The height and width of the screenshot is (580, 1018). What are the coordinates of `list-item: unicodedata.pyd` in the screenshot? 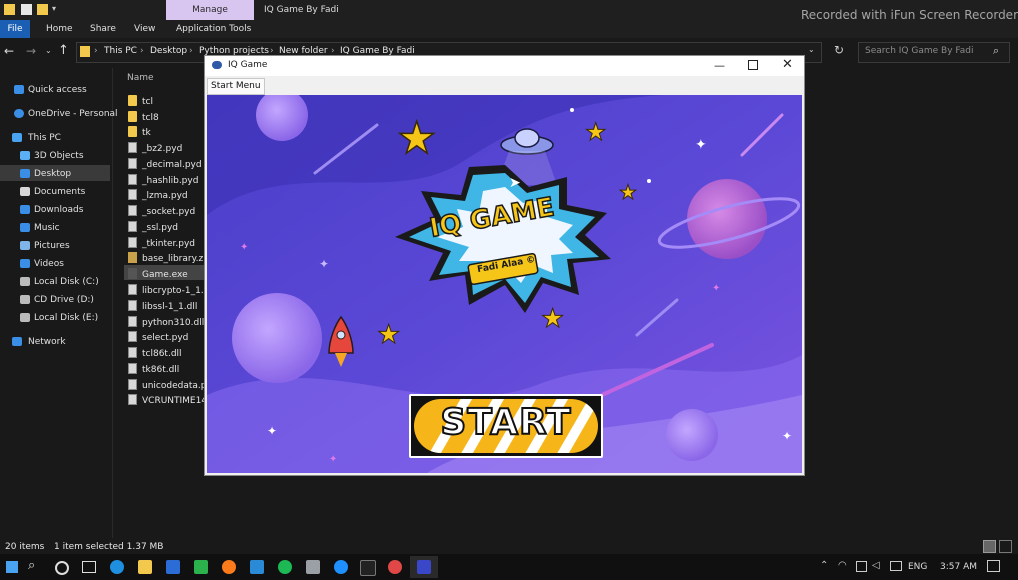 It's located at (168, 386).